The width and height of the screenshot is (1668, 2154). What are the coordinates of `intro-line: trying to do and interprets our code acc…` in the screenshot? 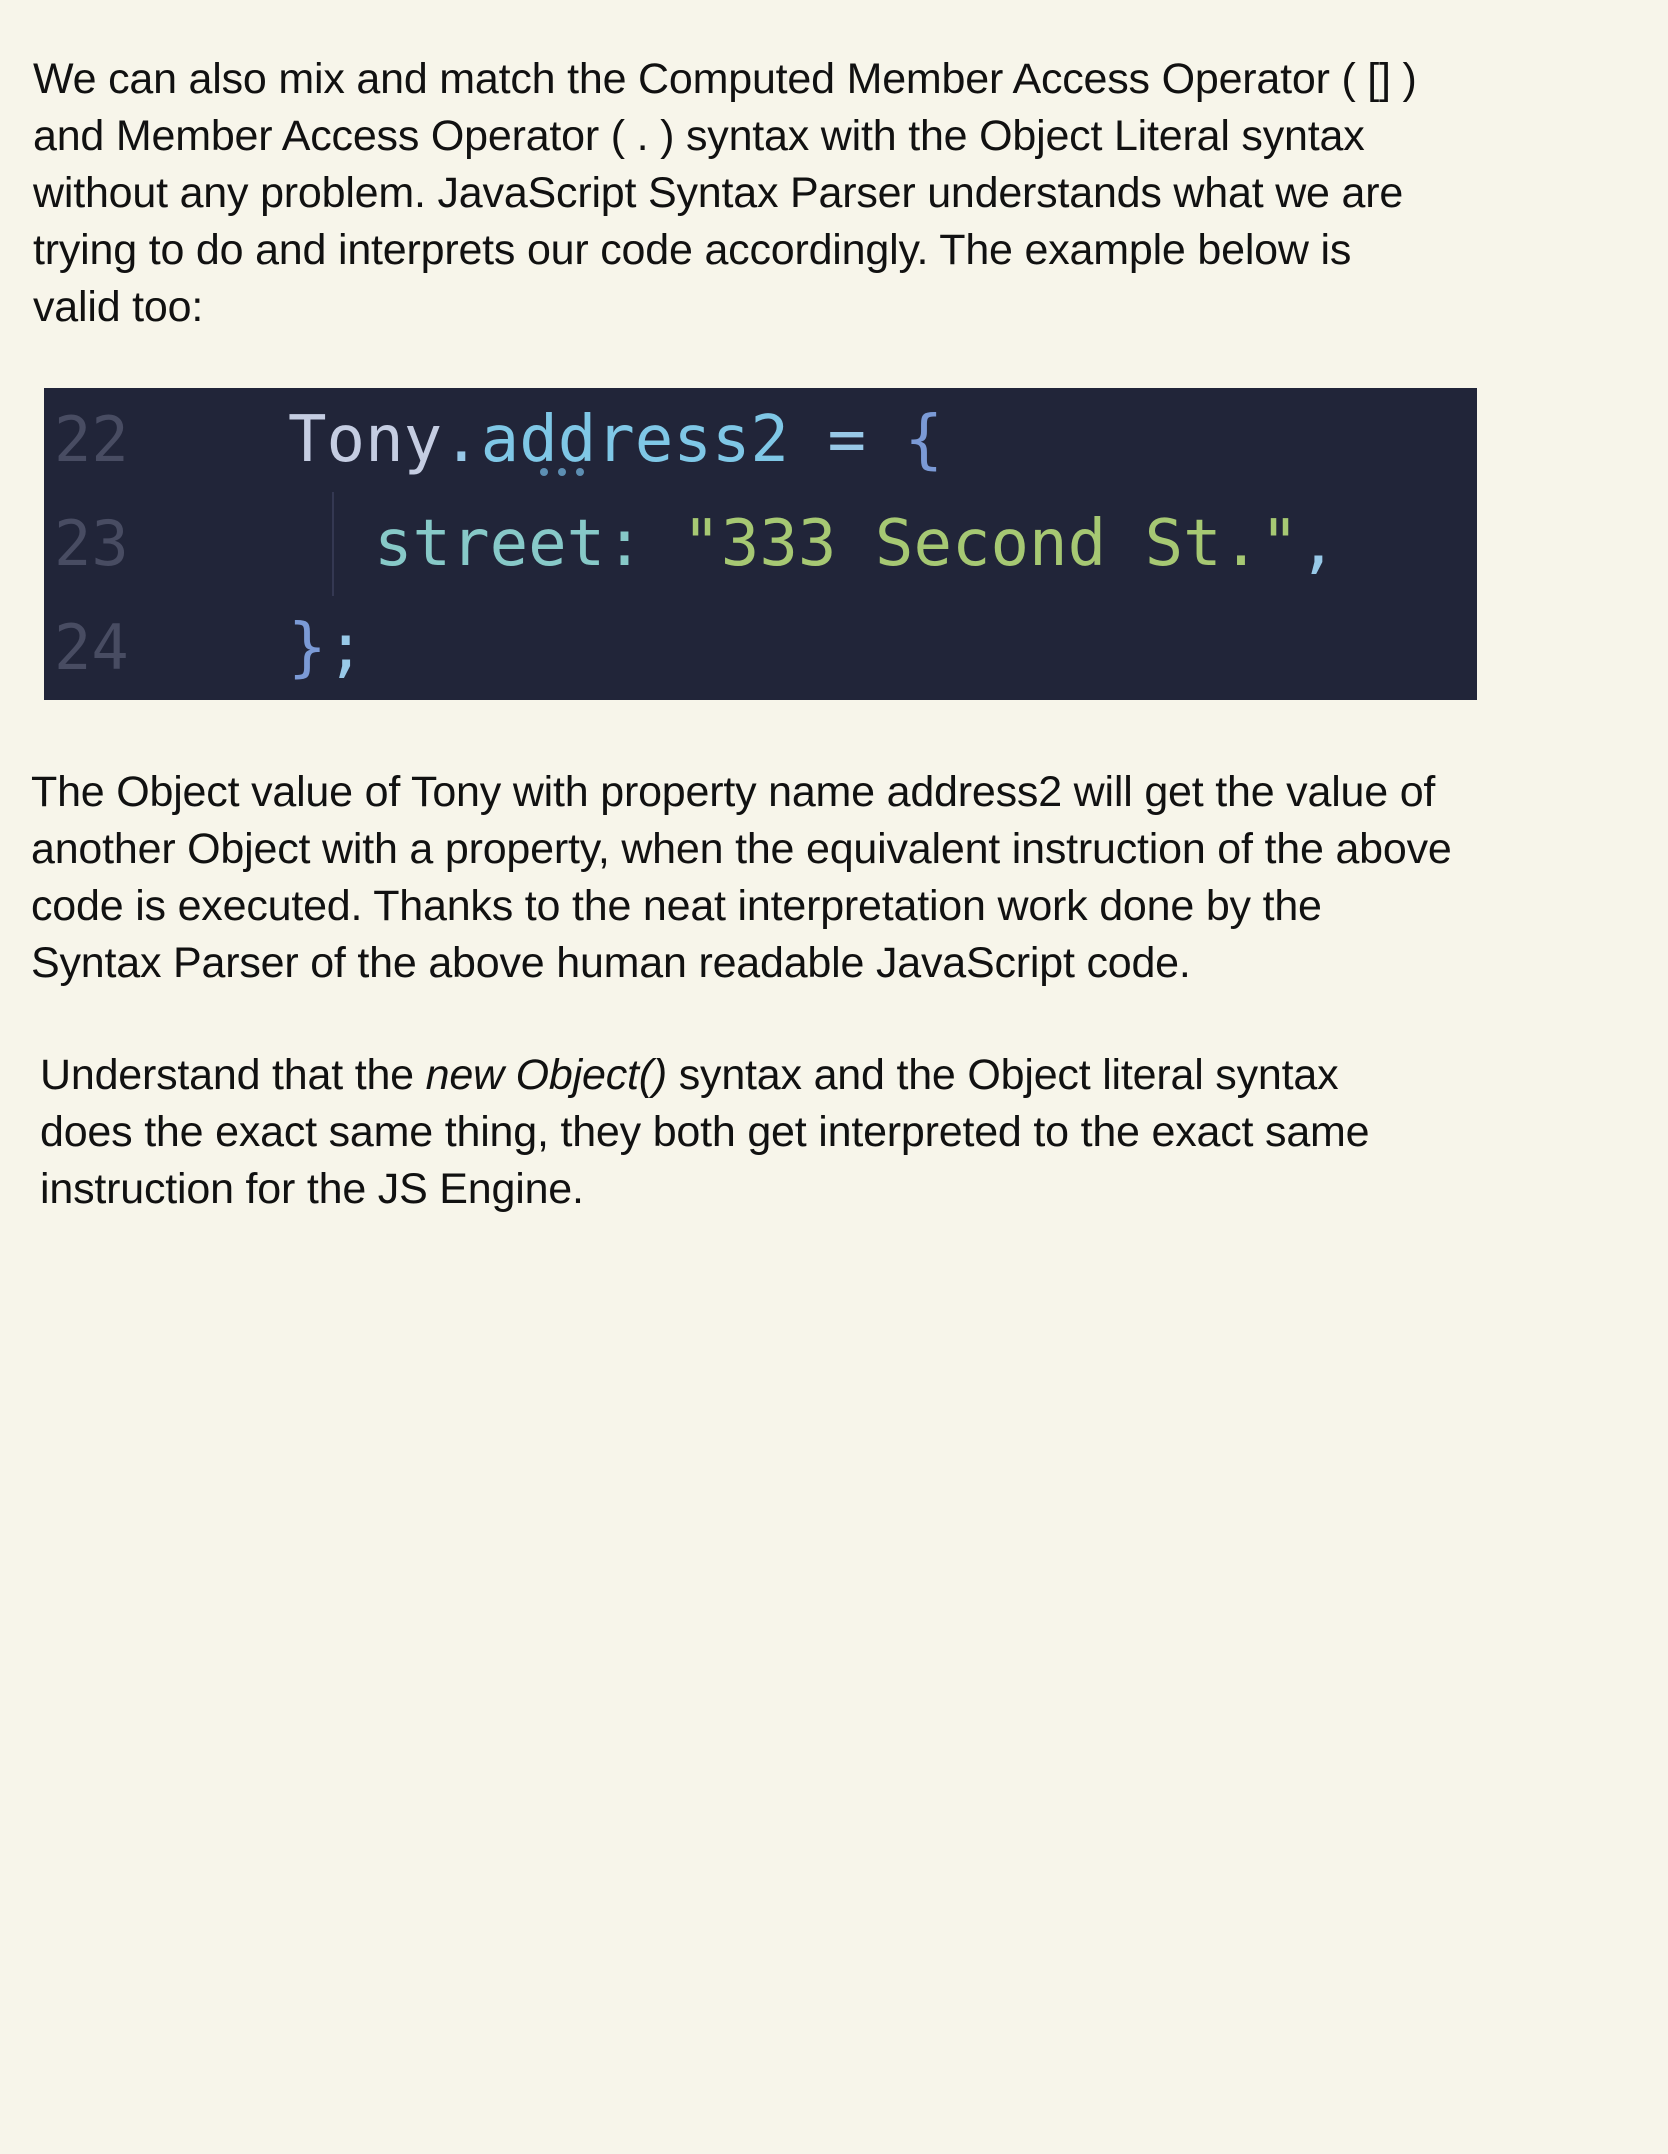 It's located at (692, 250).